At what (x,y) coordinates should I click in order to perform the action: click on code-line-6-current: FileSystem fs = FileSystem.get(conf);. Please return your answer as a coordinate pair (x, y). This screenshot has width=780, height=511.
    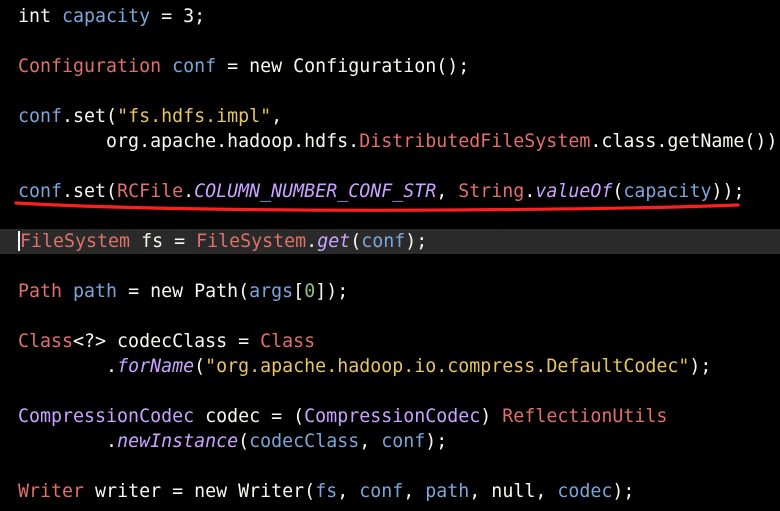
    Looking at the image, I should click on (390, 241).